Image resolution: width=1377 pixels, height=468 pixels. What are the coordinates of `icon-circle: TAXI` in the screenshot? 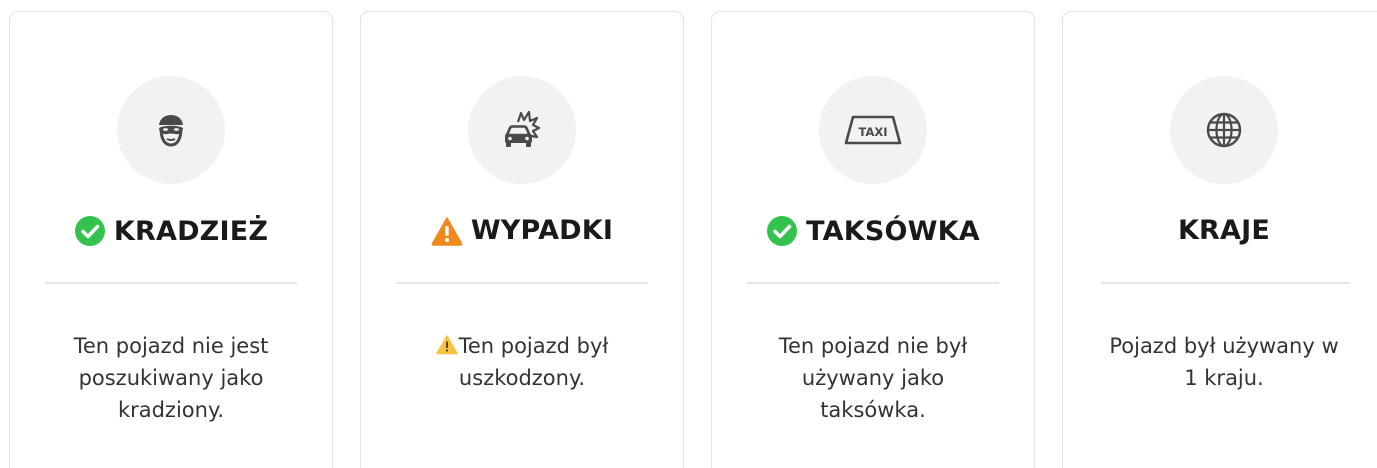 It's located at (873, 130).